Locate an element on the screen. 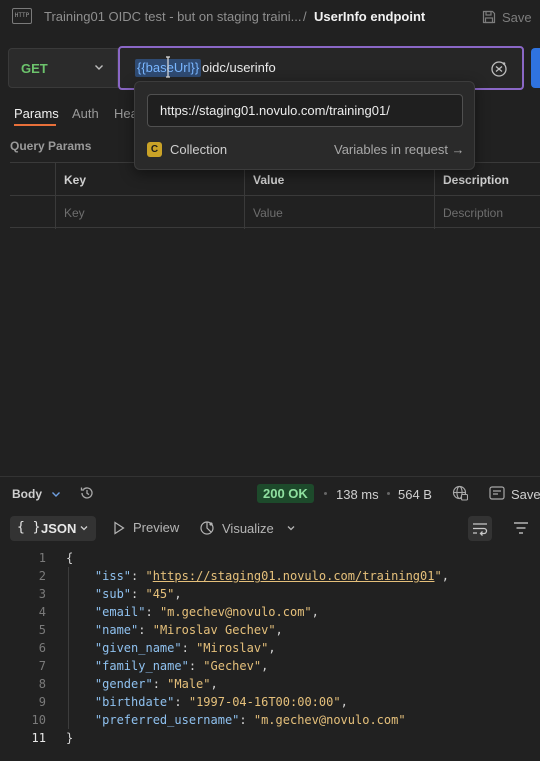 This screenshot has height=761, width=540. send-button is located at coordinates (535, 68).